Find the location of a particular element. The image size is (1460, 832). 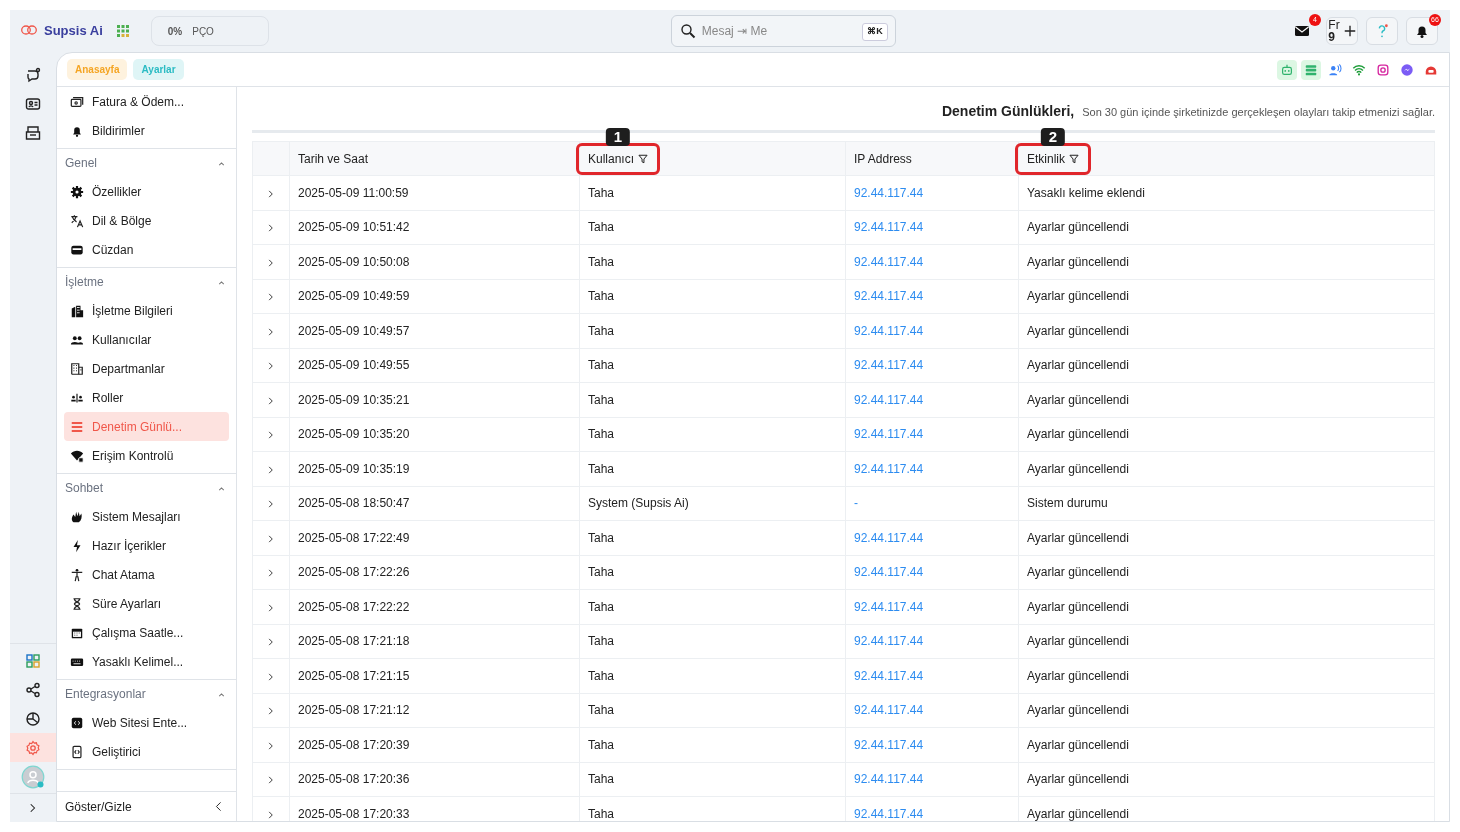

table-cell: 2025-05-08 17:21:15 is located at coordinates (354, 675).